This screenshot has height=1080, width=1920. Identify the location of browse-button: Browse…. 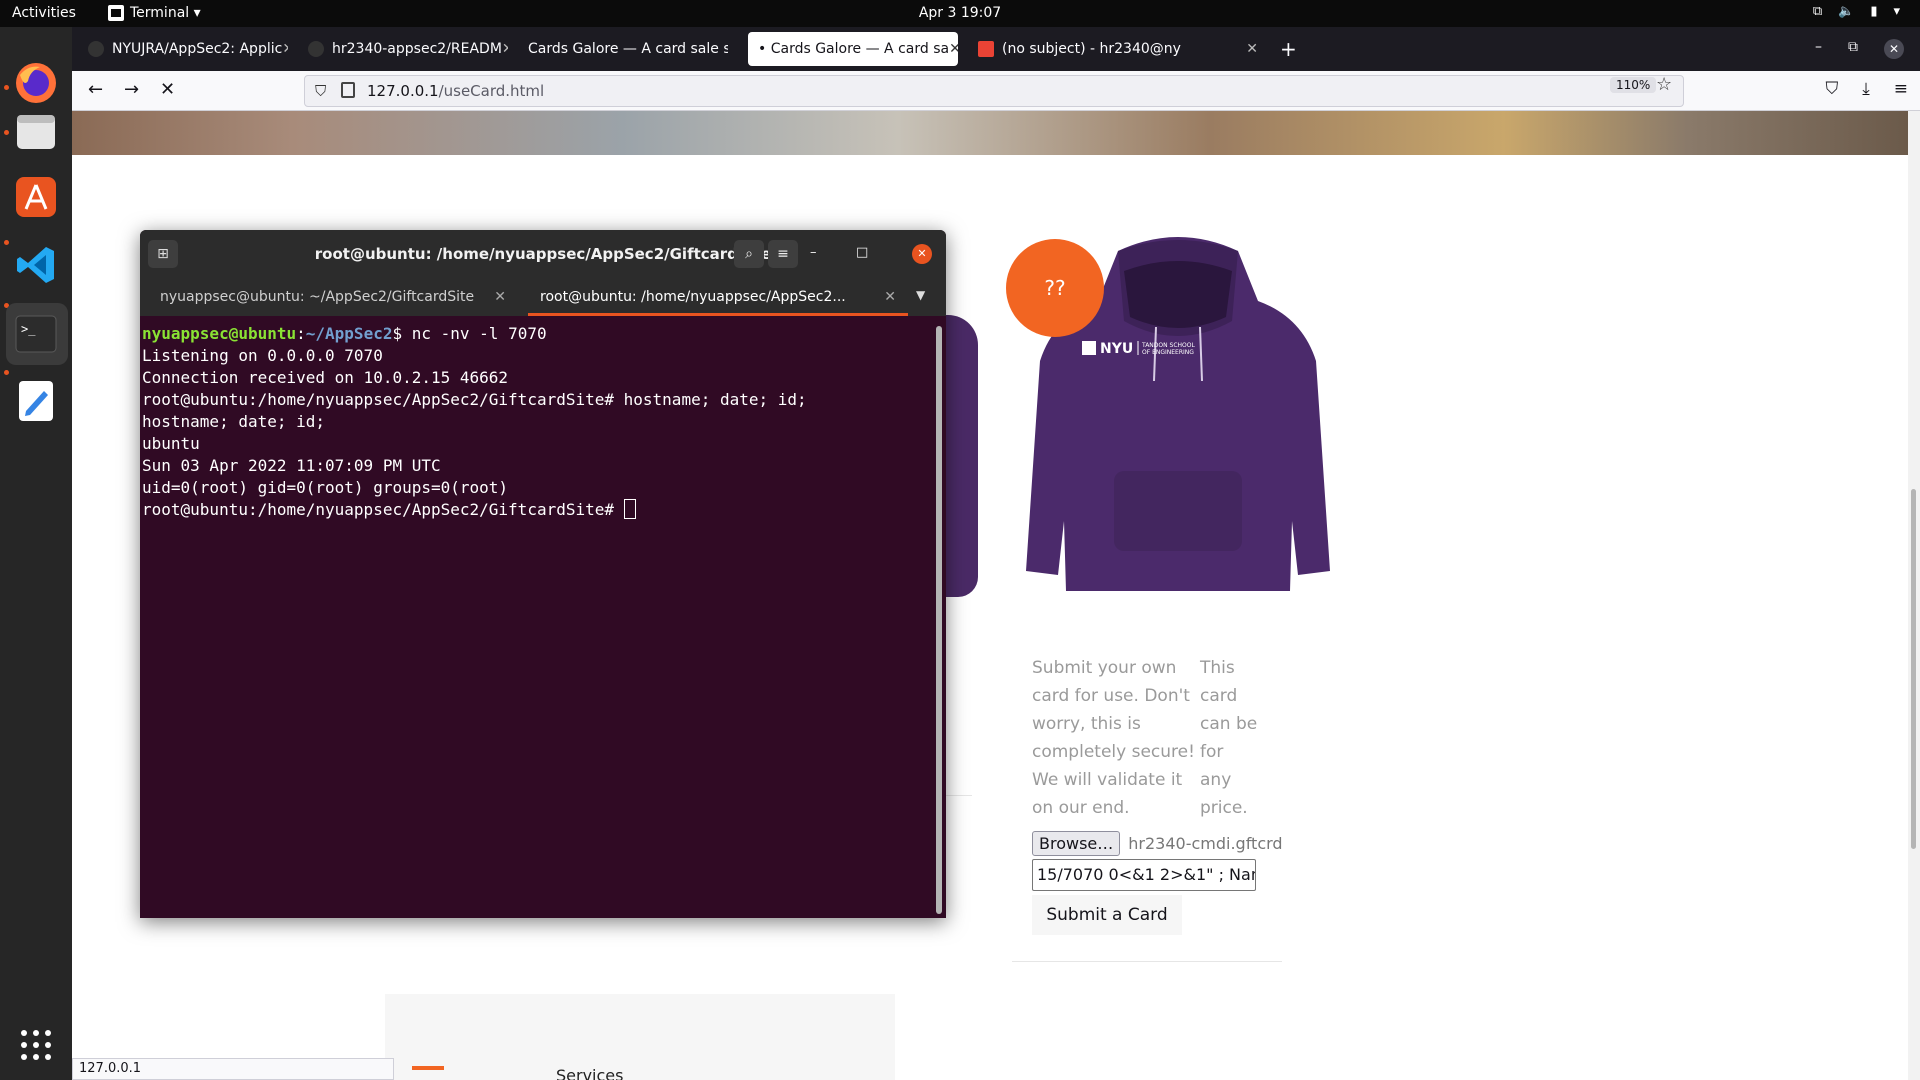
(1076, 843).